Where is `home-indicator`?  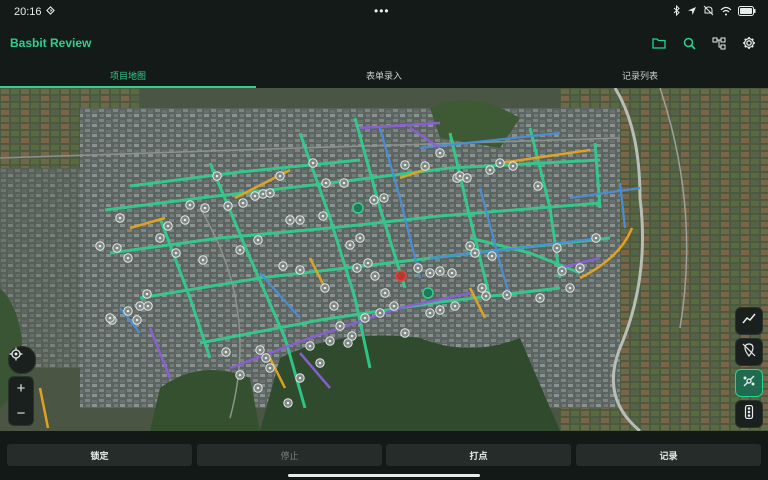
home-indicator is located at coordinates (384, 475).